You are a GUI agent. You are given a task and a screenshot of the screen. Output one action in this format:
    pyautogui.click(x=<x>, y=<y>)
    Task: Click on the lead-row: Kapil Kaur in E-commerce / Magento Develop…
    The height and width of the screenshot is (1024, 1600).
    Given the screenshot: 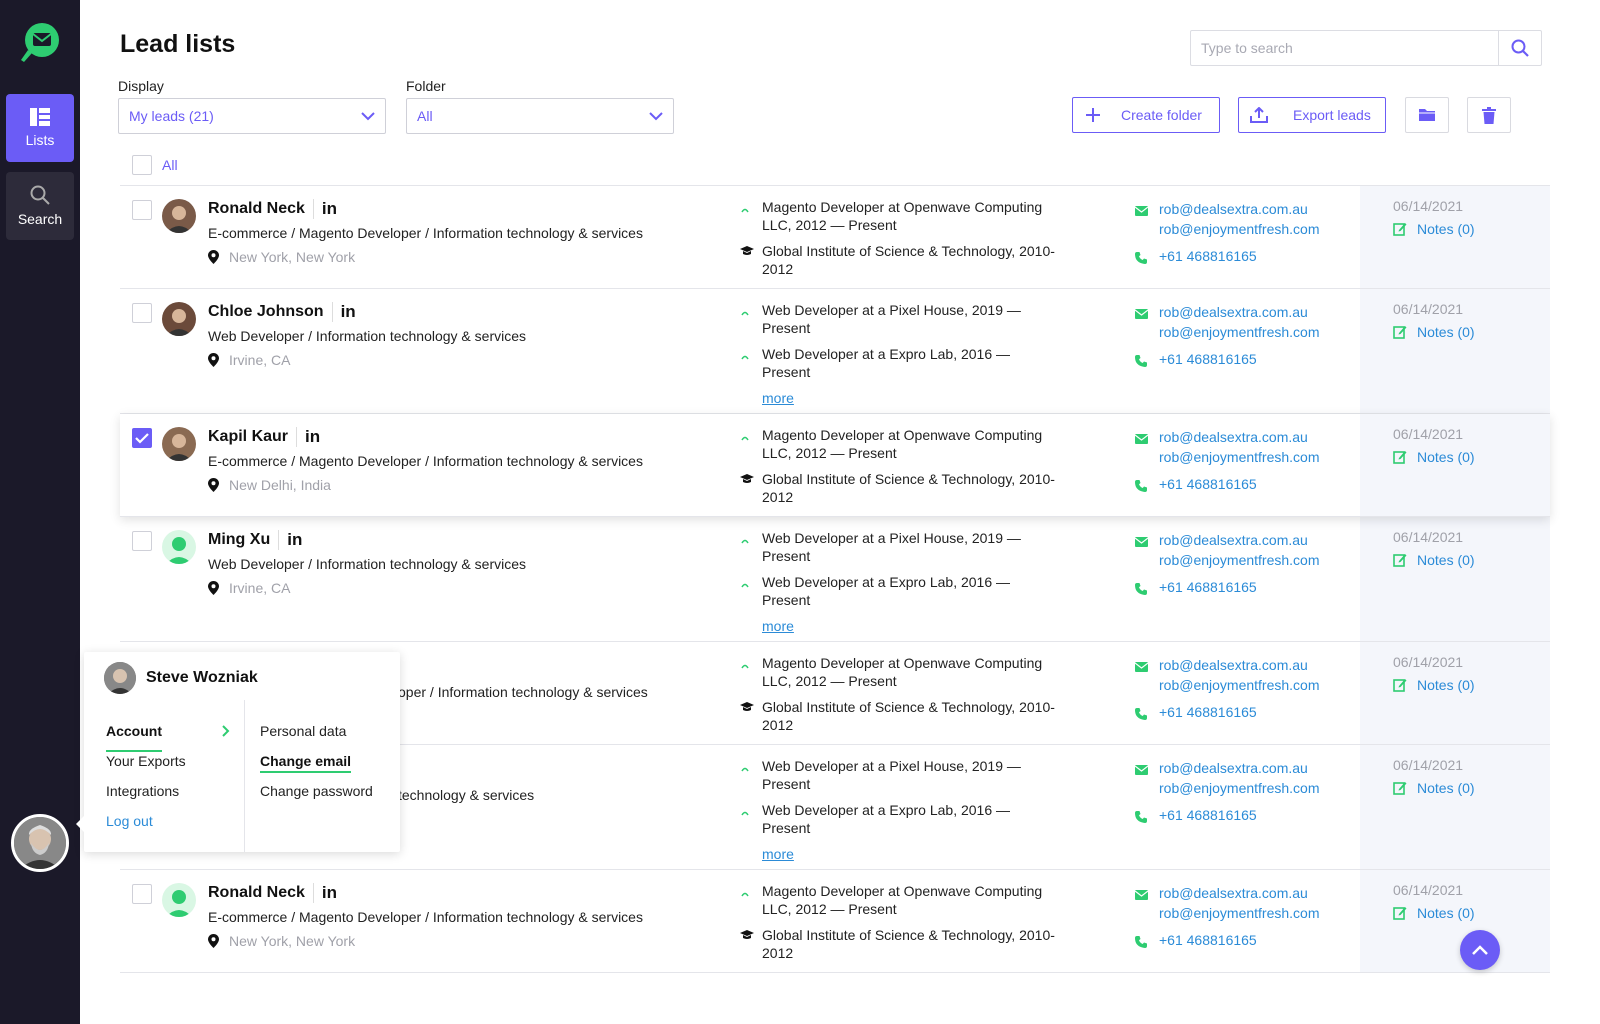 What is the action you would take?
    pyautogui.click(x=835, y=465)
    